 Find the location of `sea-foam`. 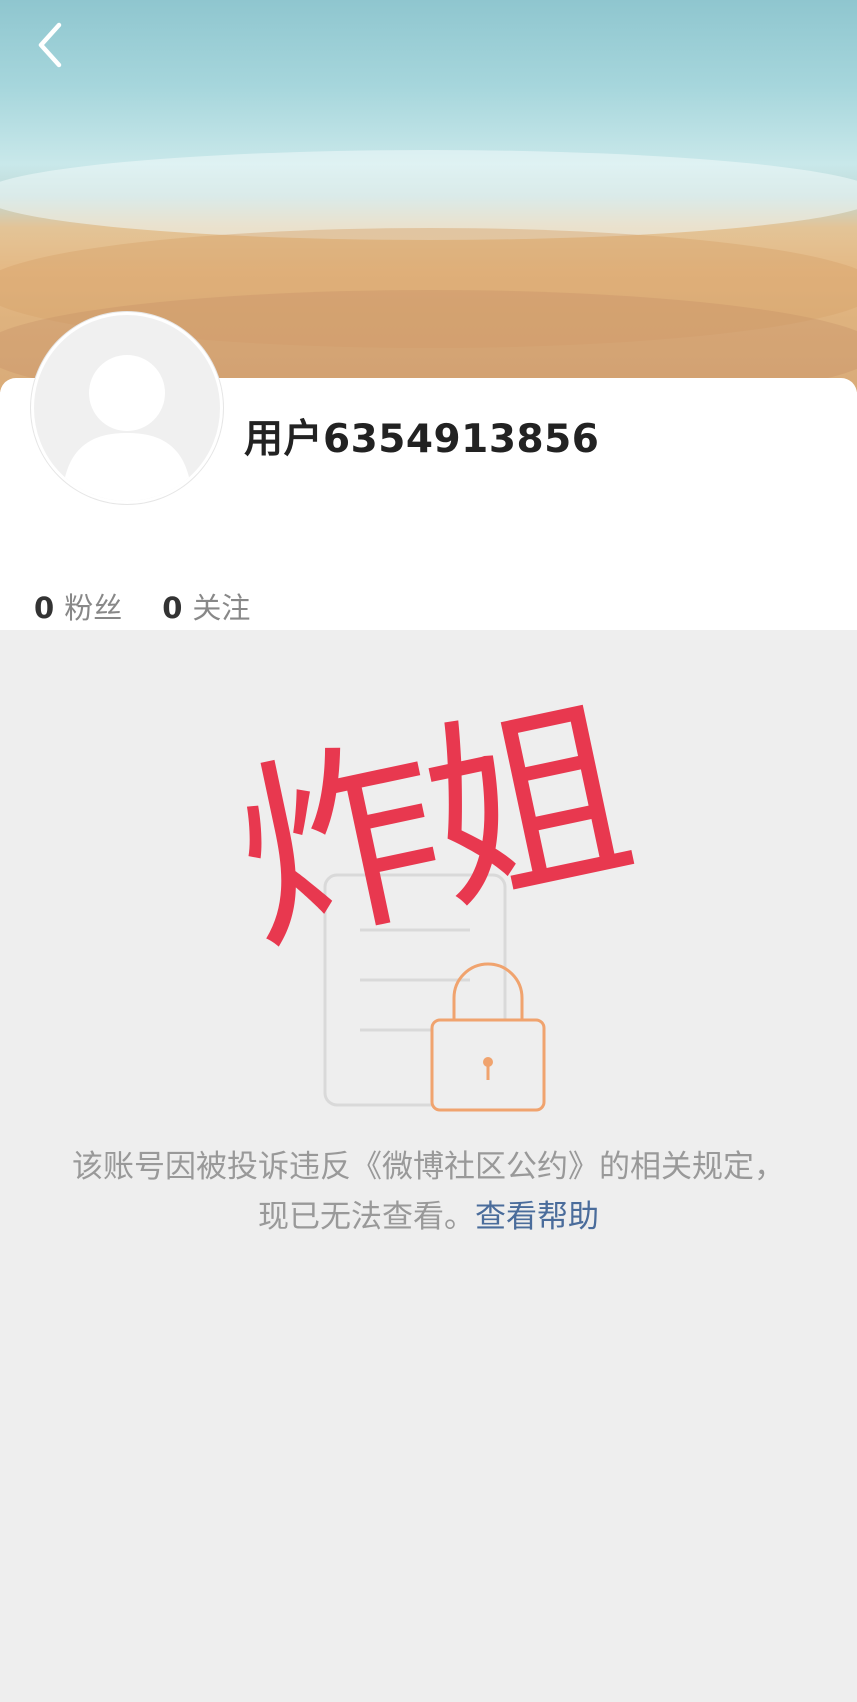

sea-foam is located at coordinates (428, 195).